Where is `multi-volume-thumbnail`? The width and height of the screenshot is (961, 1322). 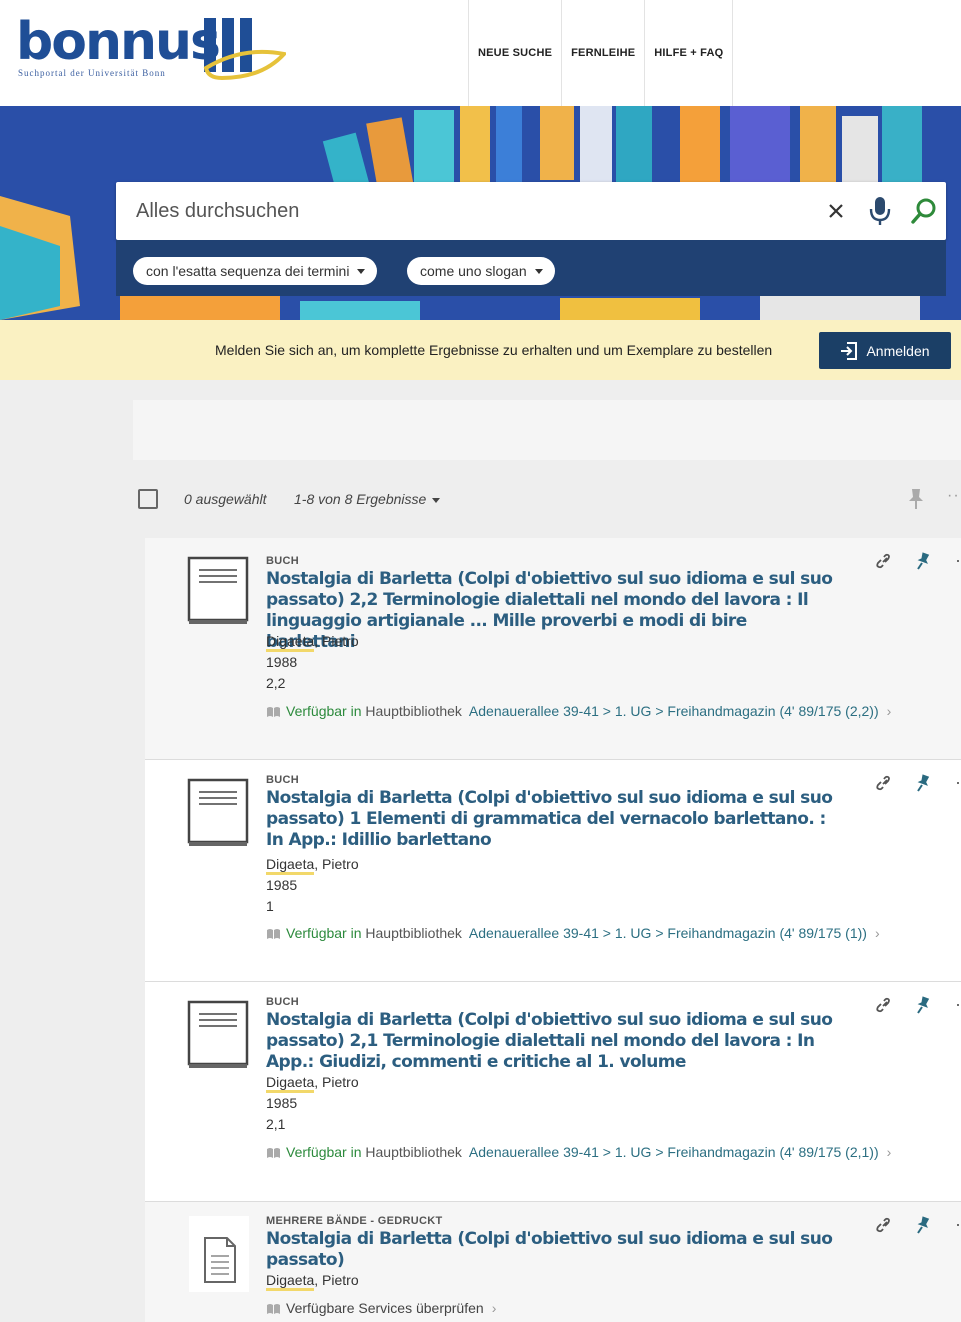 multi-volume-thumbnail is located at coordinates (219, 1254).